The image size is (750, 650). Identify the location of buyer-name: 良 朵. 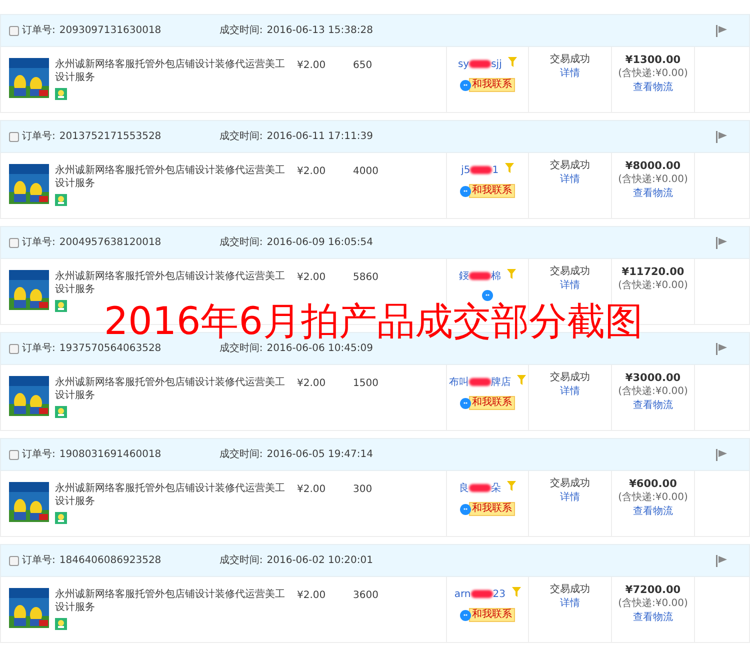
(479, 488).